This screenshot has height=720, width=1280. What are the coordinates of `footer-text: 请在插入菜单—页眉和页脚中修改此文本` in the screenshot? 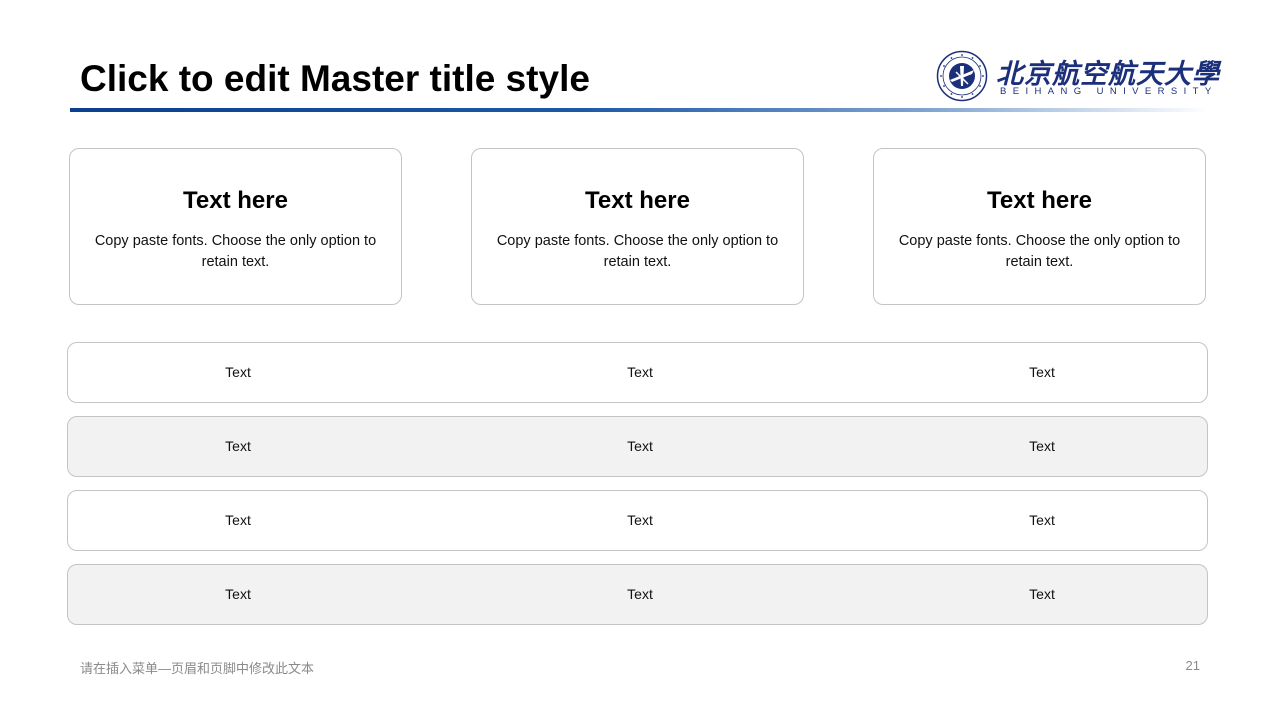 It's located at (197, 667).